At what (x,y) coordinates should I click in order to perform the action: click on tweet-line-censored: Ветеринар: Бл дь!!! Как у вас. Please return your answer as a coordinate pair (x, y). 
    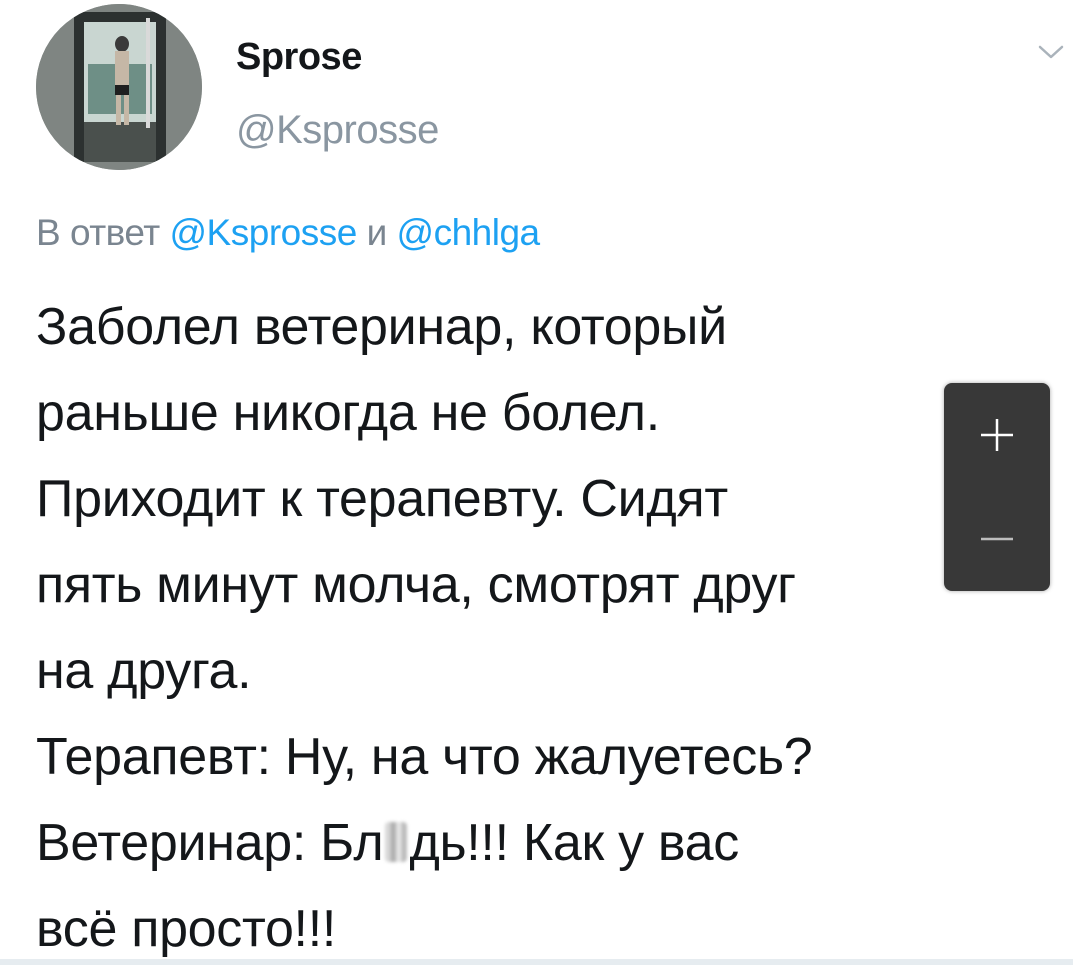
    Looking at the image, I should click on (551, 843).